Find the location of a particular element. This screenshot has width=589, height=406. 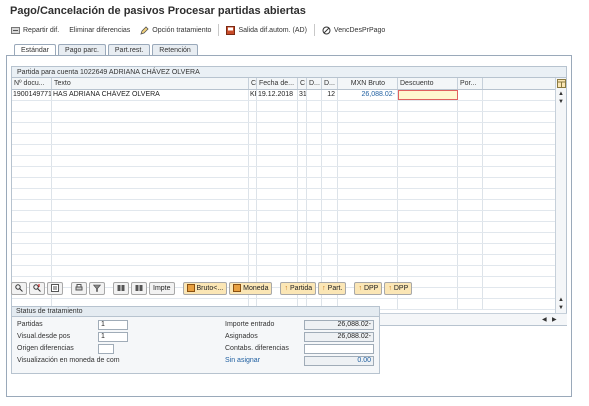

no-entry-icon is located at coordinates (326, 30).